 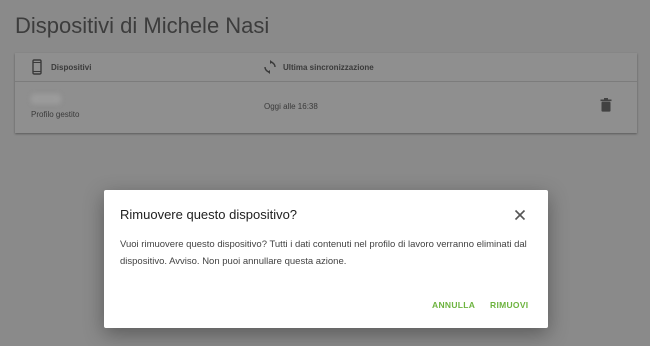 What do you see at coordinates (55, 114) in the screenshot?
I see `device-subtitle: Profilo gestito` at bounding box center [55, 114].